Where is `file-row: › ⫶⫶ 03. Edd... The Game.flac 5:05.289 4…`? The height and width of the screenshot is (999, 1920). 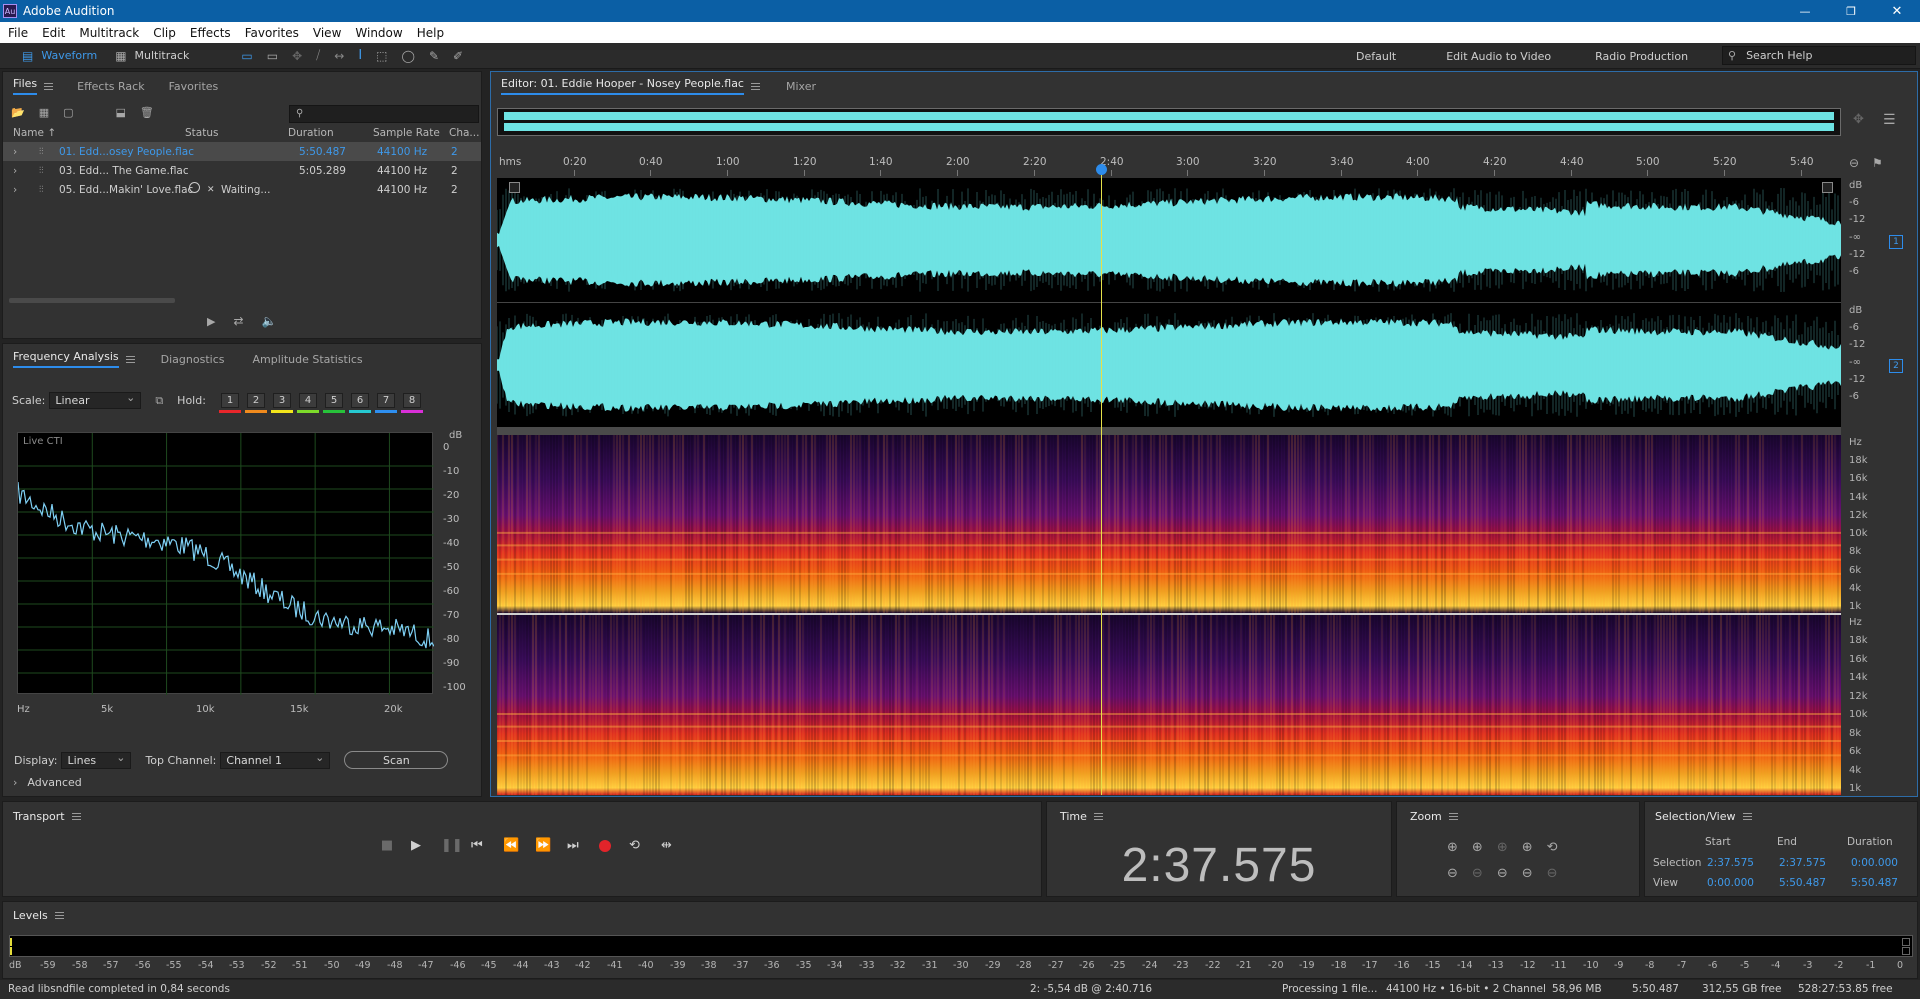 file-row: › ⫶⫶ 03. Edd... The Game.flac 5:05.289 4… is located at coordinates (242, 170).